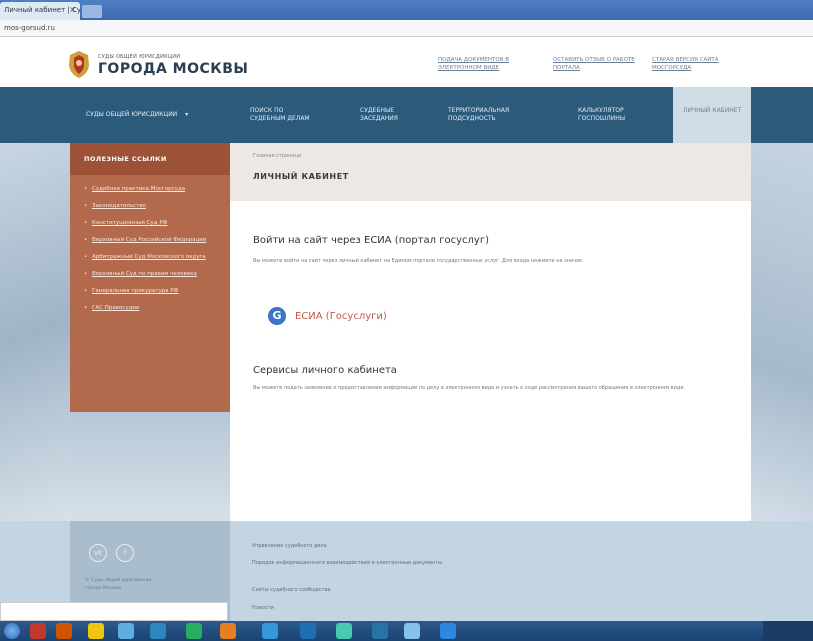  I want to click on system-tray, so click(788, 631).